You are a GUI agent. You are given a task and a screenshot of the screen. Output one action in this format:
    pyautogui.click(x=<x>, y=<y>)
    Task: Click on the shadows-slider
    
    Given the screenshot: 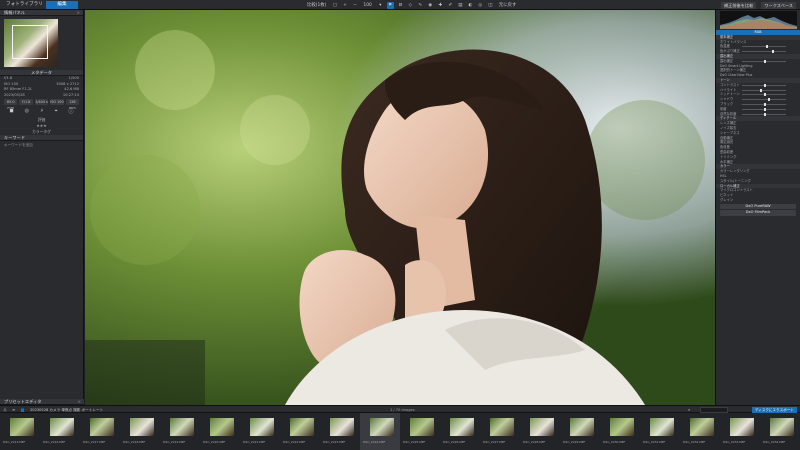 What is the action you would take?
    pyautogui.click(x=764, y=100)
    